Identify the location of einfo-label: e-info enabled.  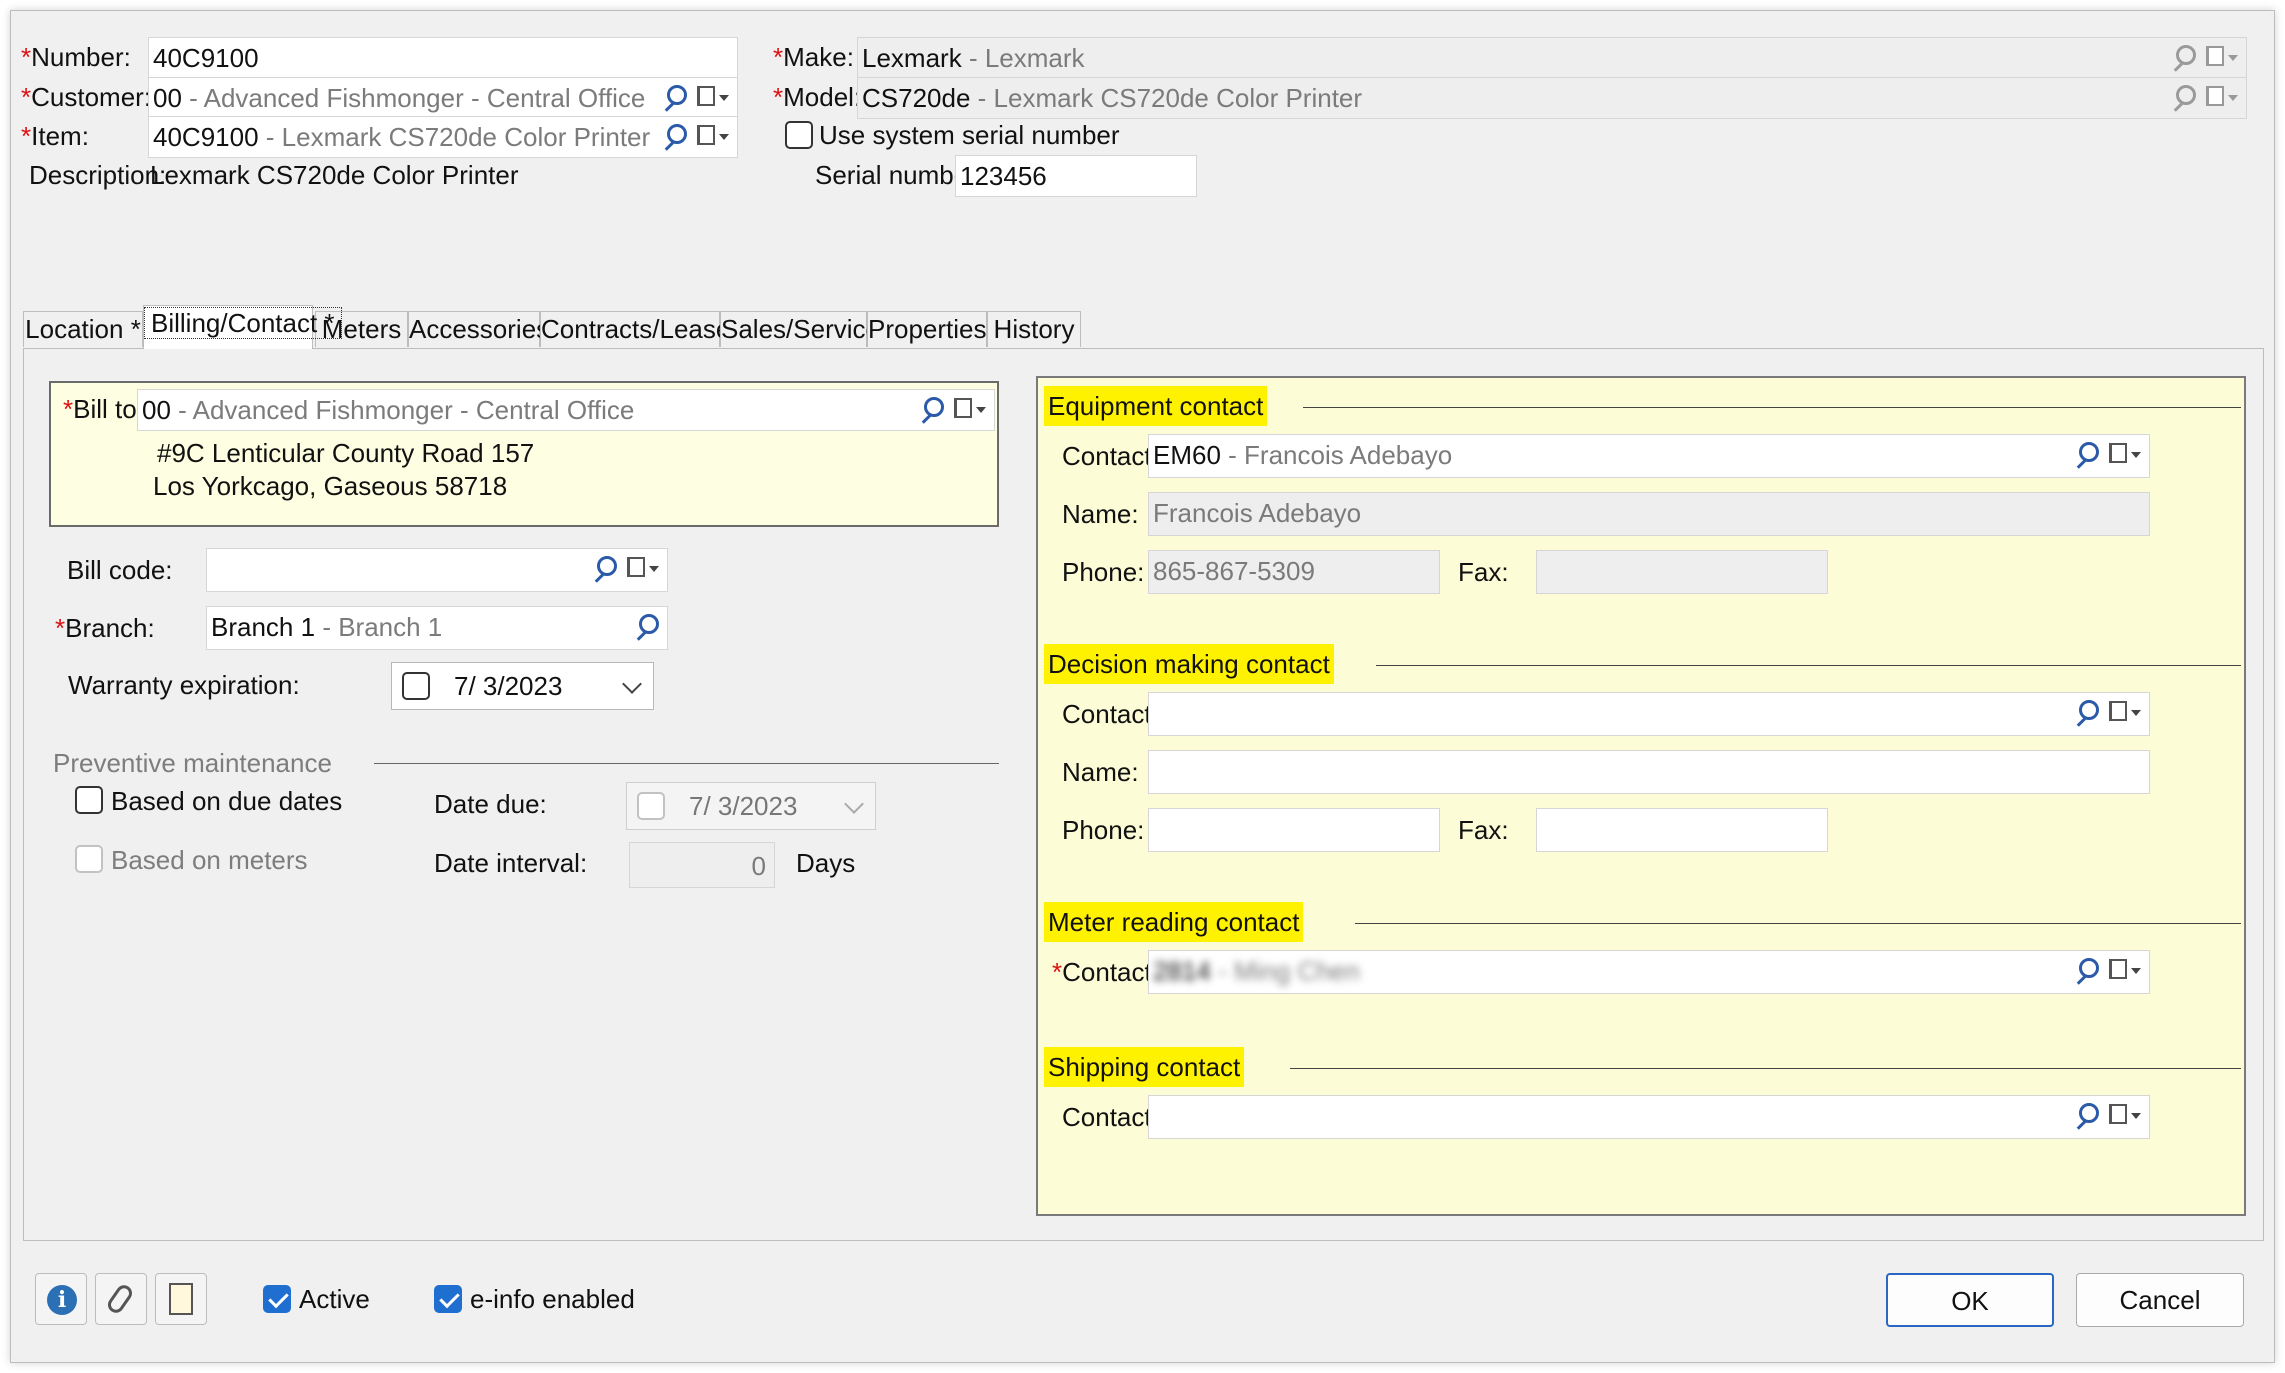
(552, 1299).